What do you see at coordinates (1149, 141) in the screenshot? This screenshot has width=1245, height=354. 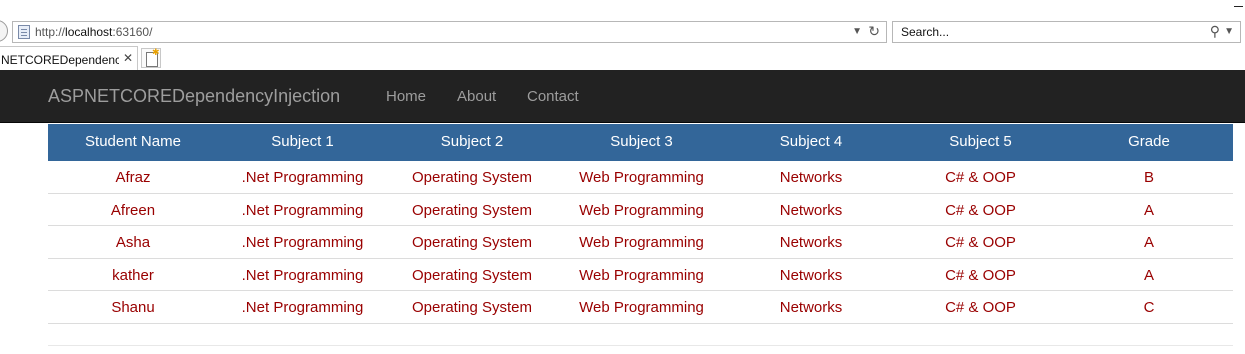 I see `column-header: Grade` at bounding box center [1149, 141].